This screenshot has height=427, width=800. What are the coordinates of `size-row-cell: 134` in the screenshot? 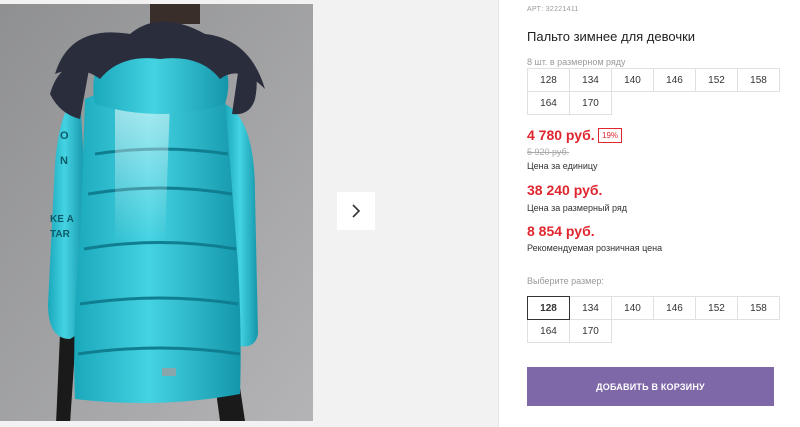 It's located at (590, 80).